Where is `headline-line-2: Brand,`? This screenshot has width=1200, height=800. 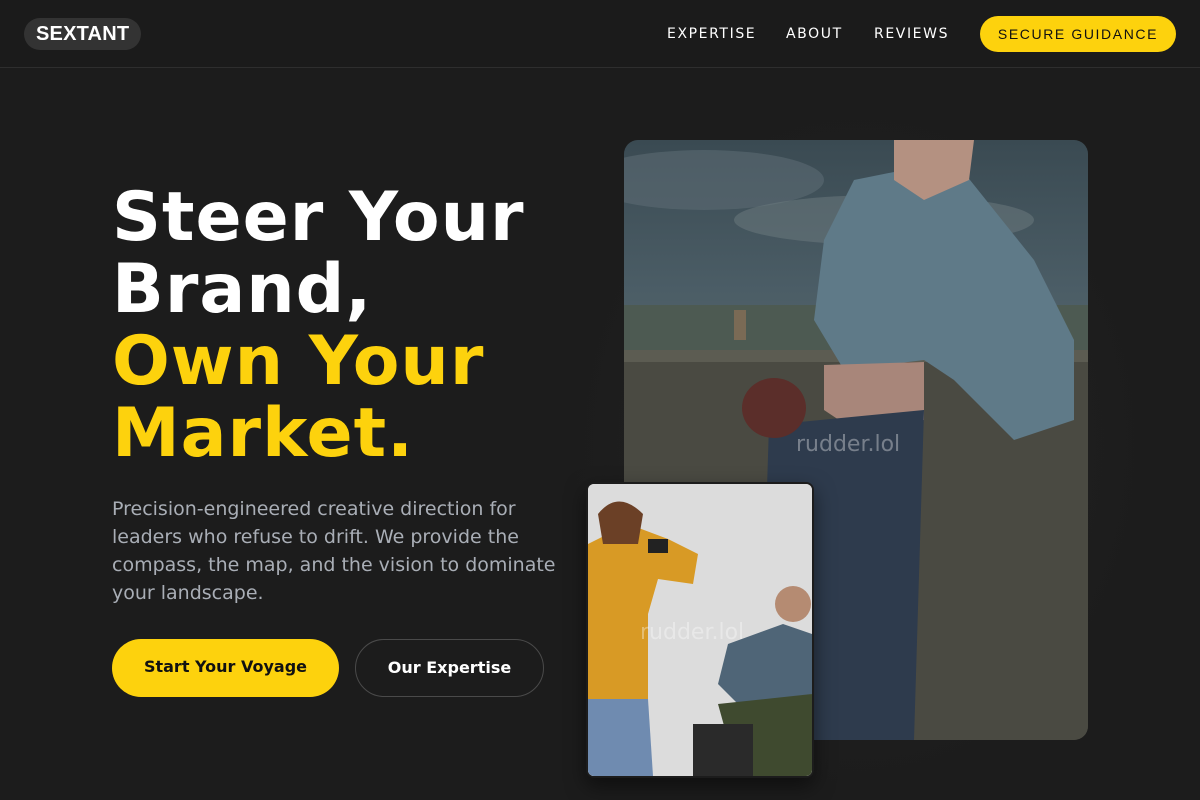
headline-line-2: Brand, is located at coordinates (242, 289).